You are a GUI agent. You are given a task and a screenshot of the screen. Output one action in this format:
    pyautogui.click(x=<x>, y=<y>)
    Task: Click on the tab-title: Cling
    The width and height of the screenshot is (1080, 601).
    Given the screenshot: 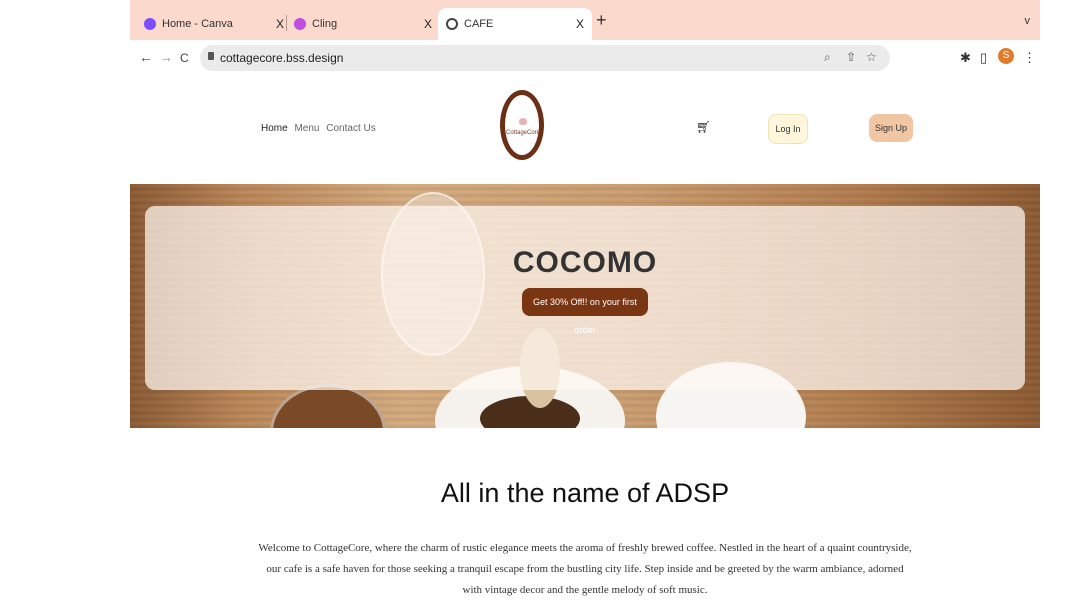 What is the action you would take?
    pyautogui.click(x=325, y=24)
    